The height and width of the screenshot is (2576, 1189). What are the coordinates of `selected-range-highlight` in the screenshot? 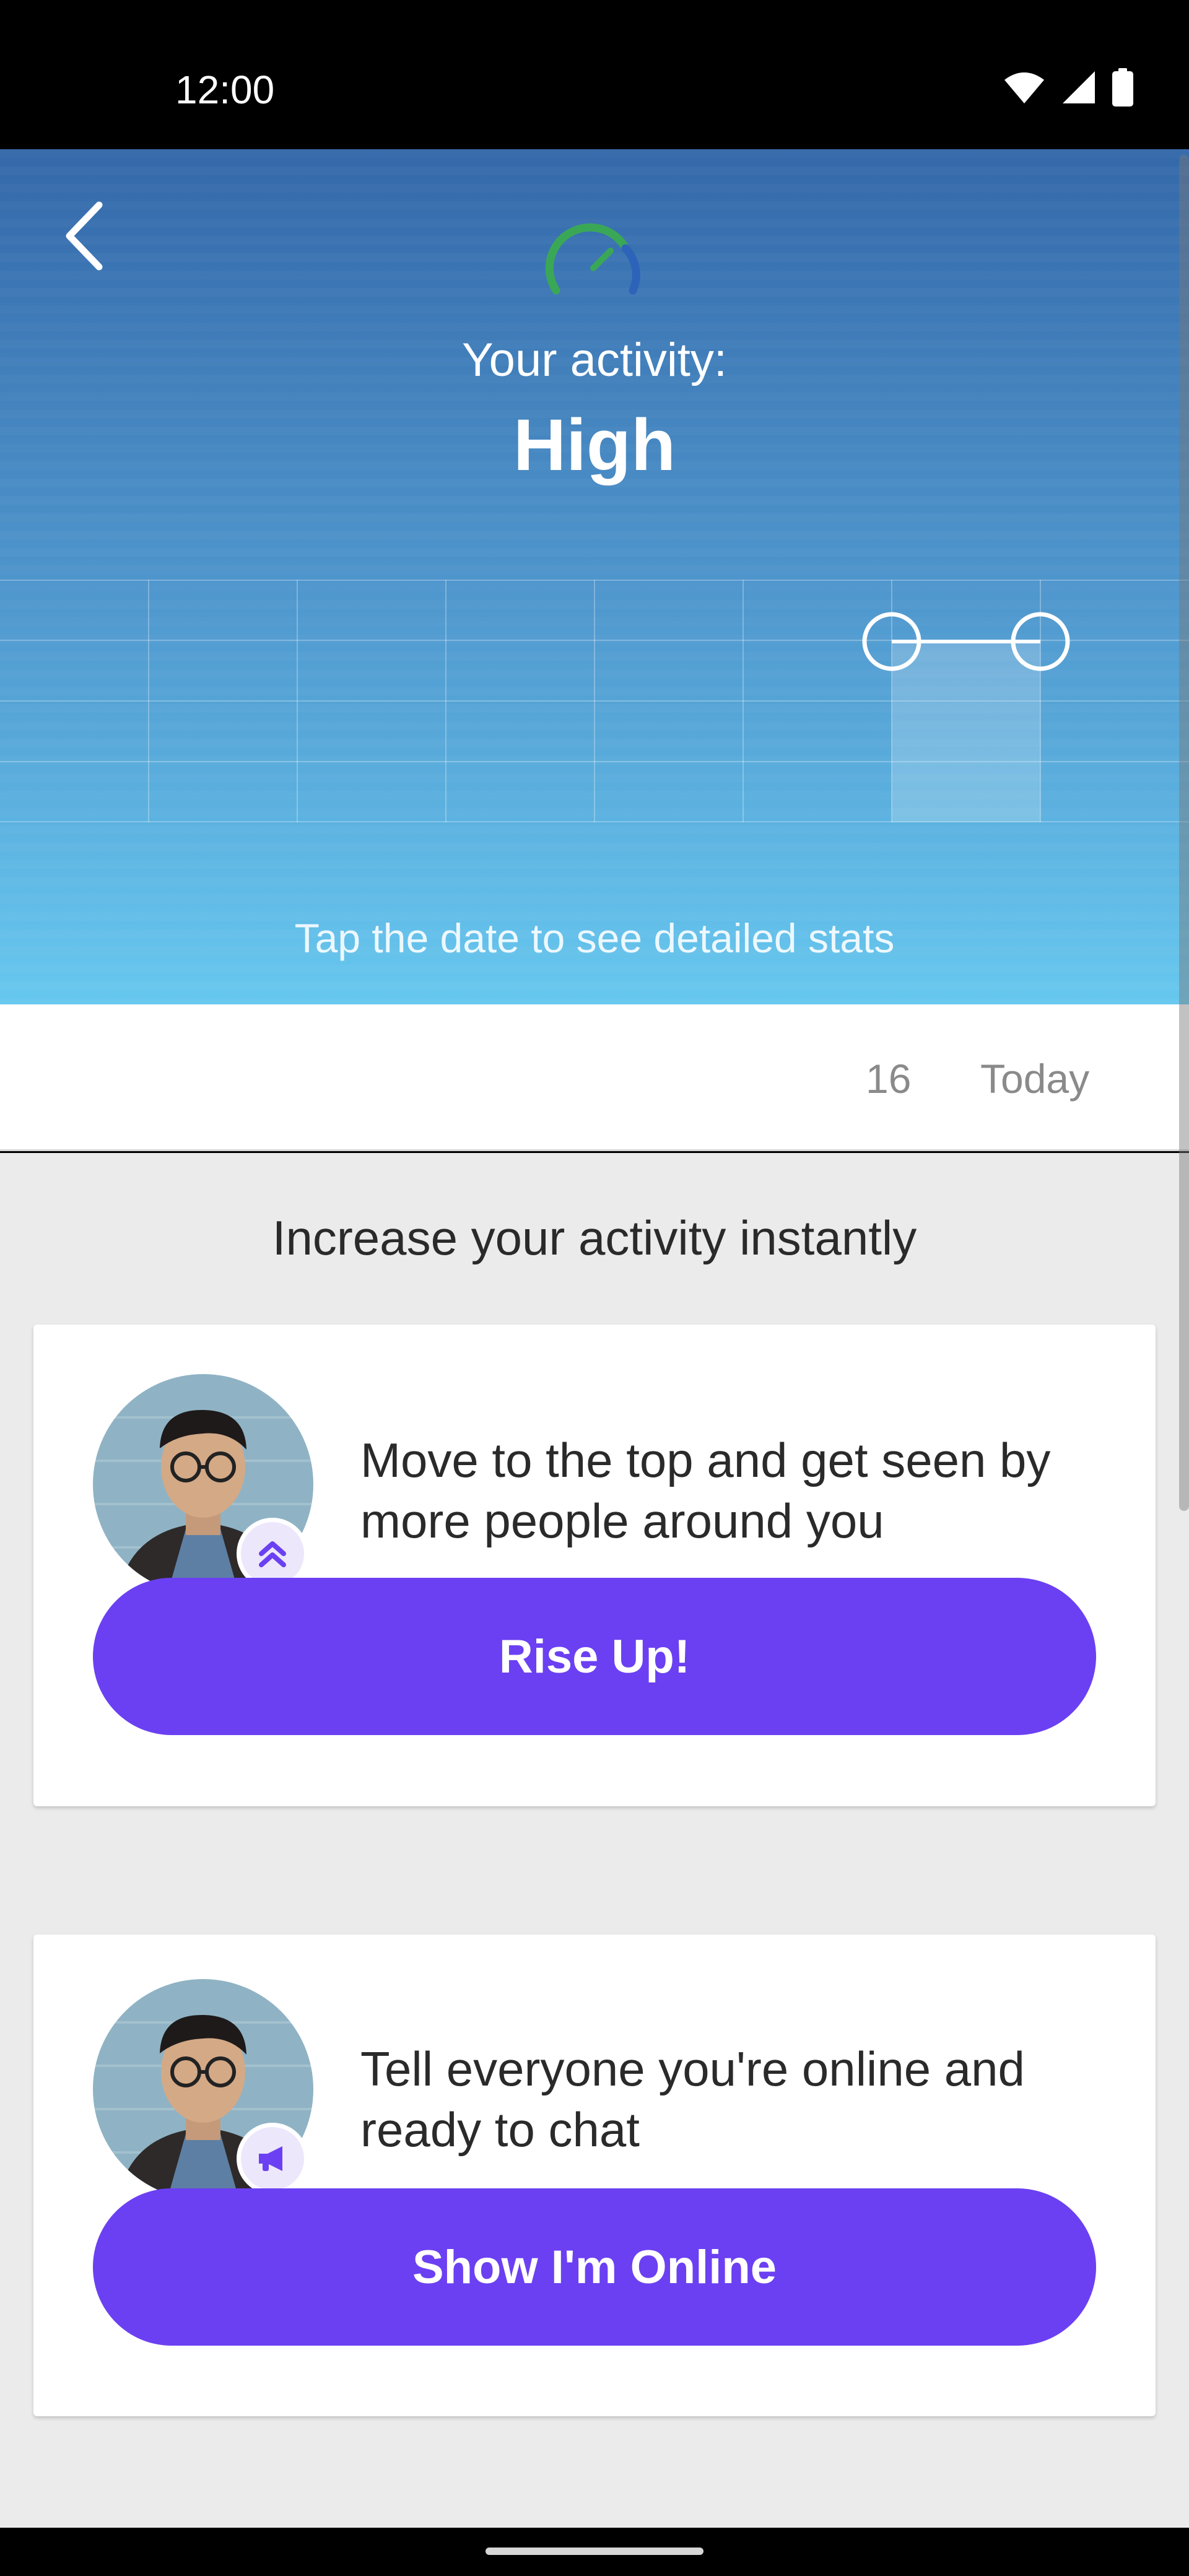 It's located at (966, 732).